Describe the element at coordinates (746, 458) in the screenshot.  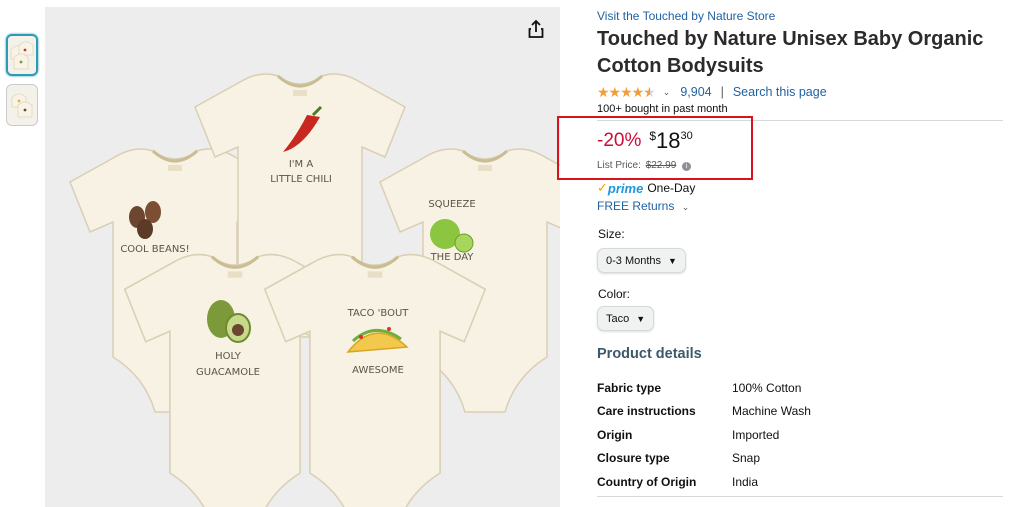
I see `detail-value: Snap` at that location.